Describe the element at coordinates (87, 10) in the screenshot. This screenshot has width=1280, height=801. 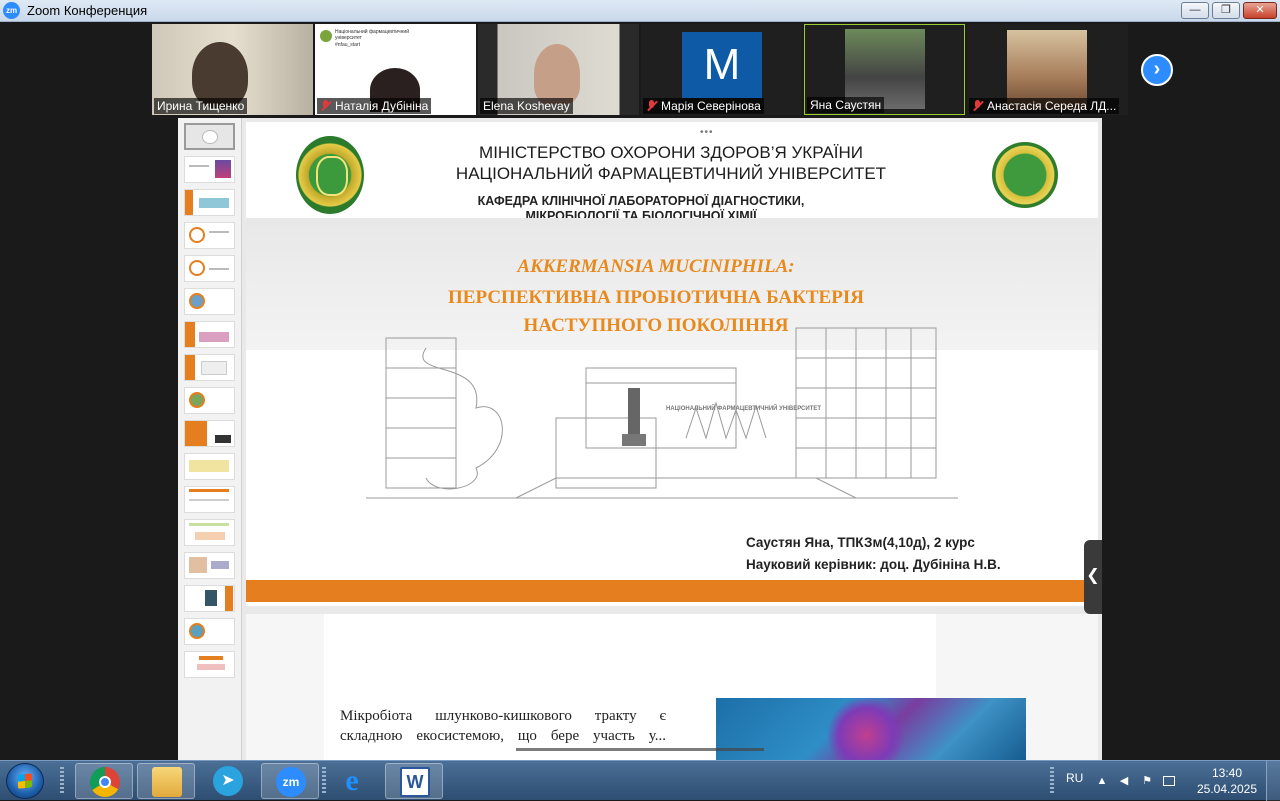
I see `window-title: Zoom Конференция` at that location.